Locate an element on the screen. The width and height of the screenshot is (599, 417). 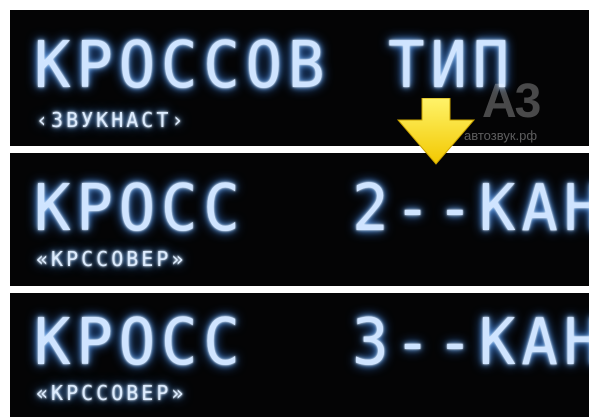
row-value-label: 2--КАН is located at coordinates (470, 209).